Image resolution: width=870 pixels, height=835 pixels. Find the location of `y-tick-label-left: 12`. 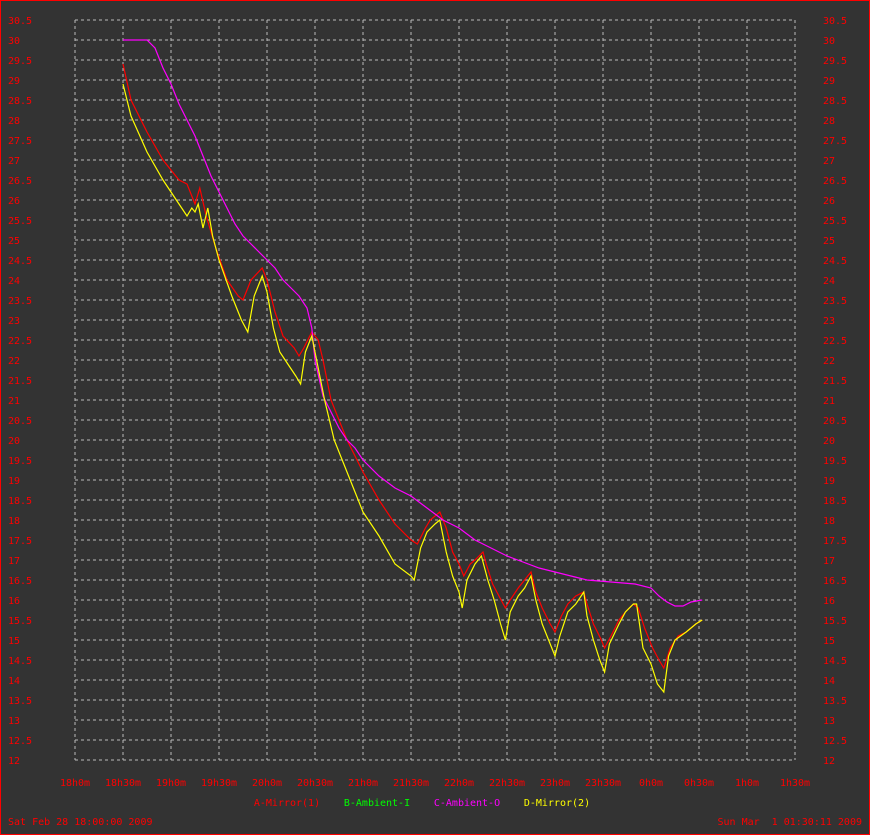

y-tick-label-left: 12 is located at coordinates (14, 761).